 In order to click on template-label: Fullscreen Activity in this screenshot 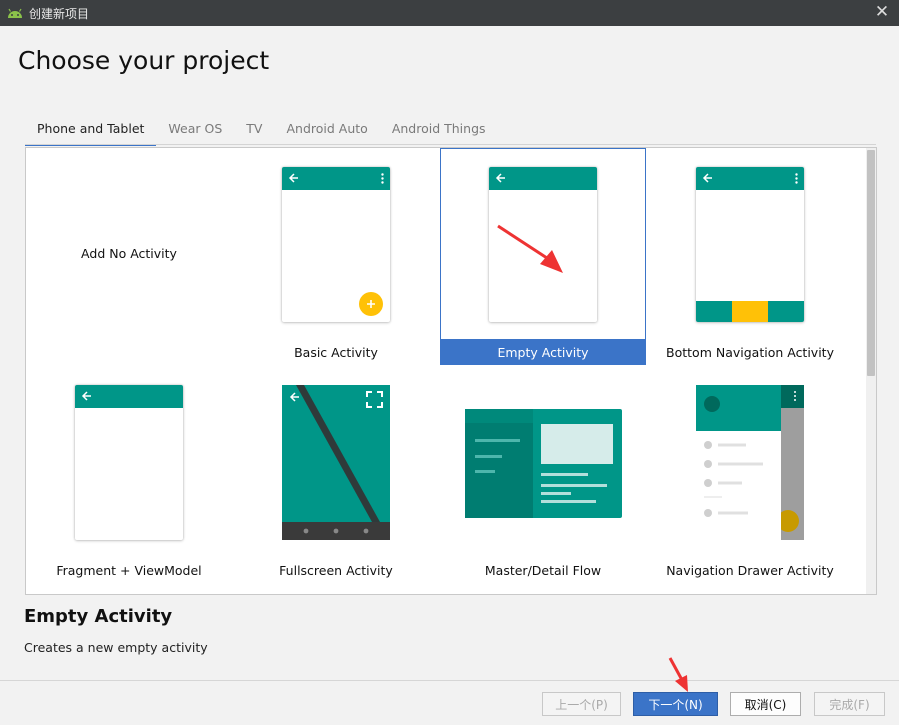, I will do `click(336, 570)`.